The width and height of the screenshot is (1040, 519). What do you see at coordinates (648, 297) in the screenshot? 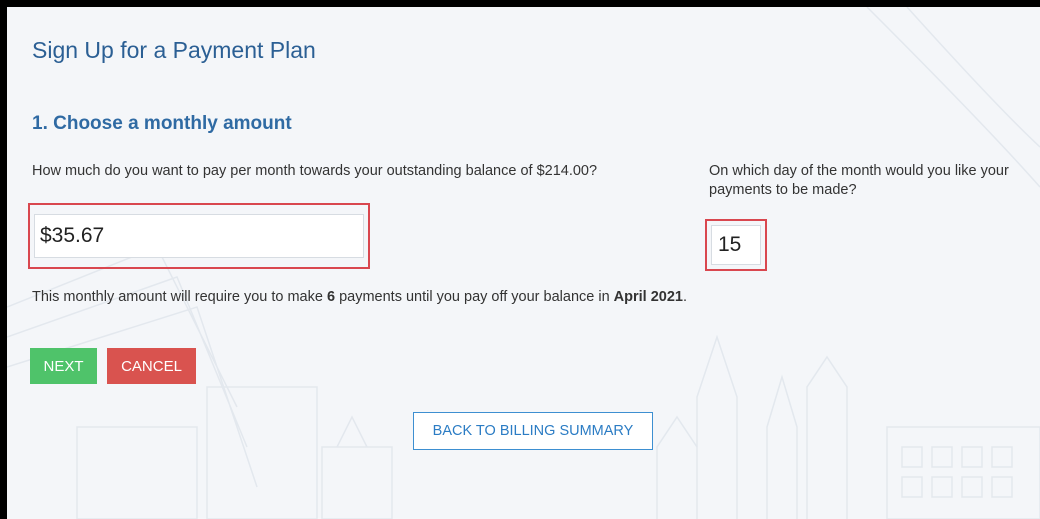
I see `payoff-date: April 2021` at bounding box center [648, 297].